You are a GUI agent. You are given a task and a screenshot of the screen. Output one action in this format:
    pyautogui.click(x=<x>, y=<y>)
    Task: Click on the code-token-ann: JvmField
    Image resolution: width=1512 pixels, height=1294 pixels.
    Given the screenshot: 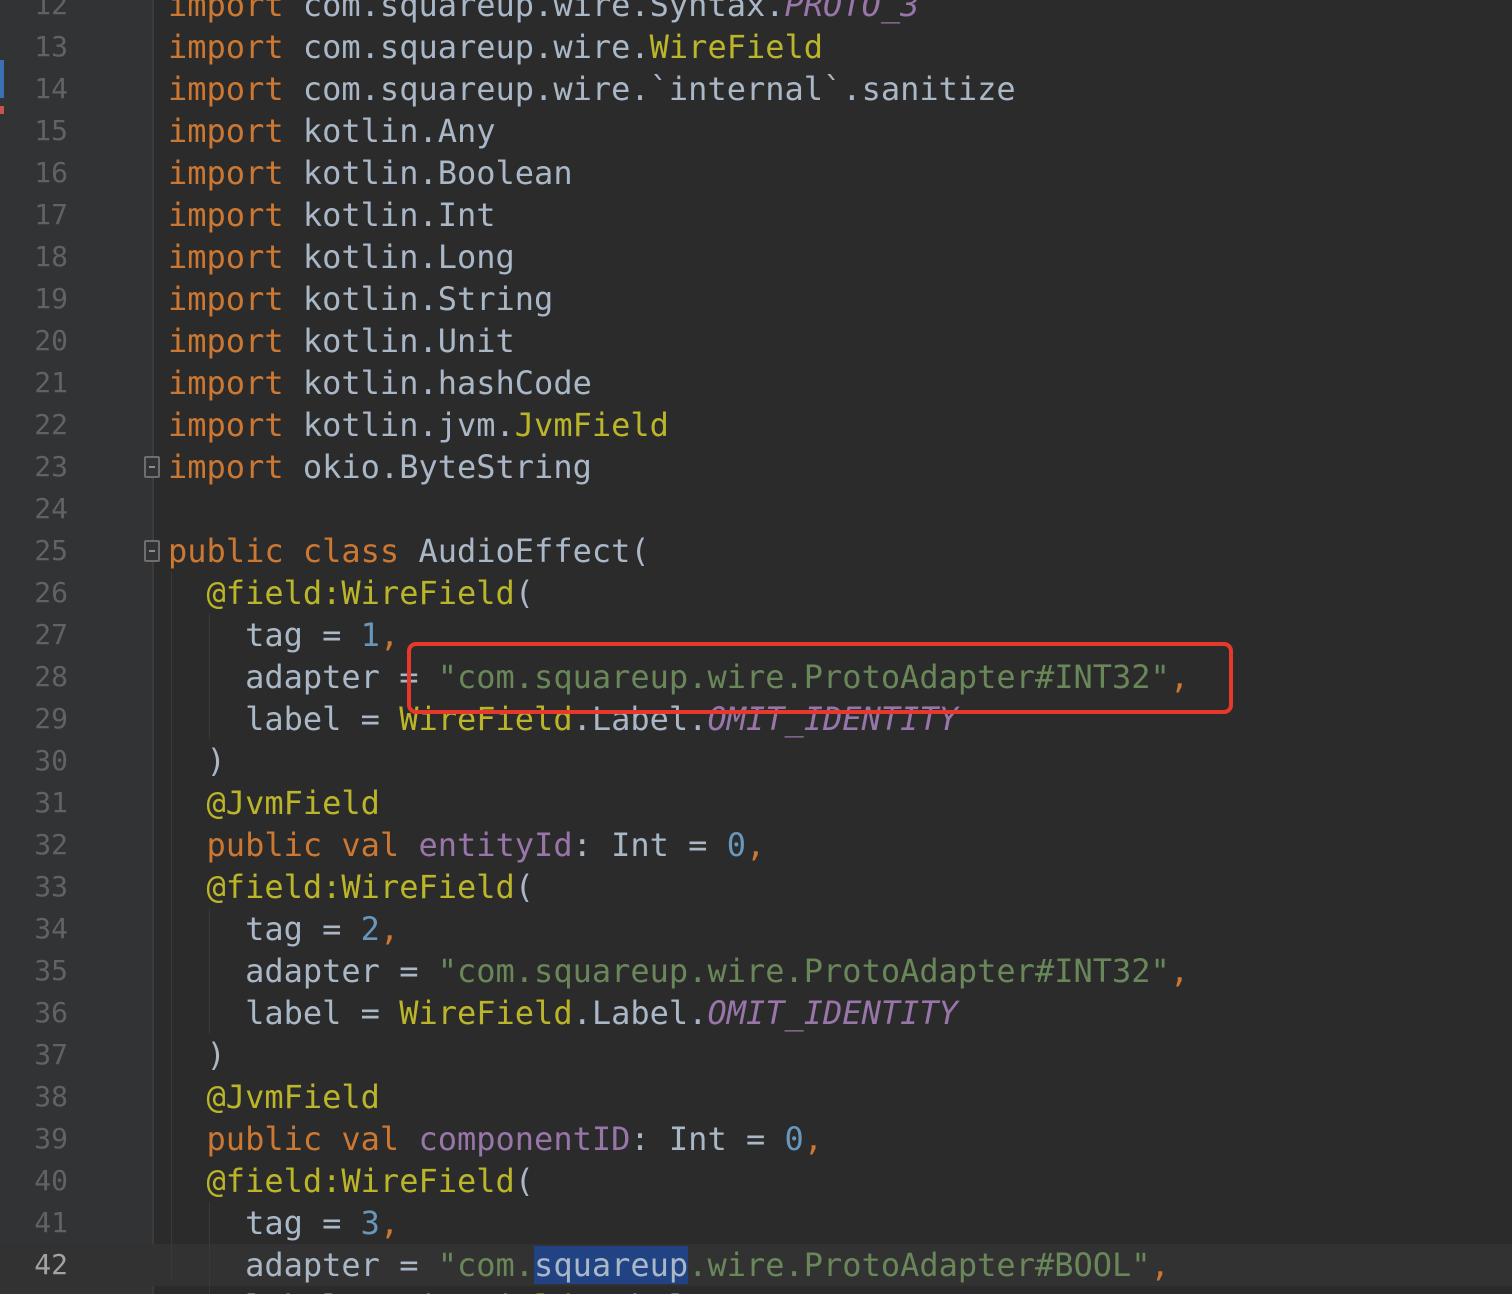 What is the action you would take?
    pyautogui.click(x=591, y=425)
    